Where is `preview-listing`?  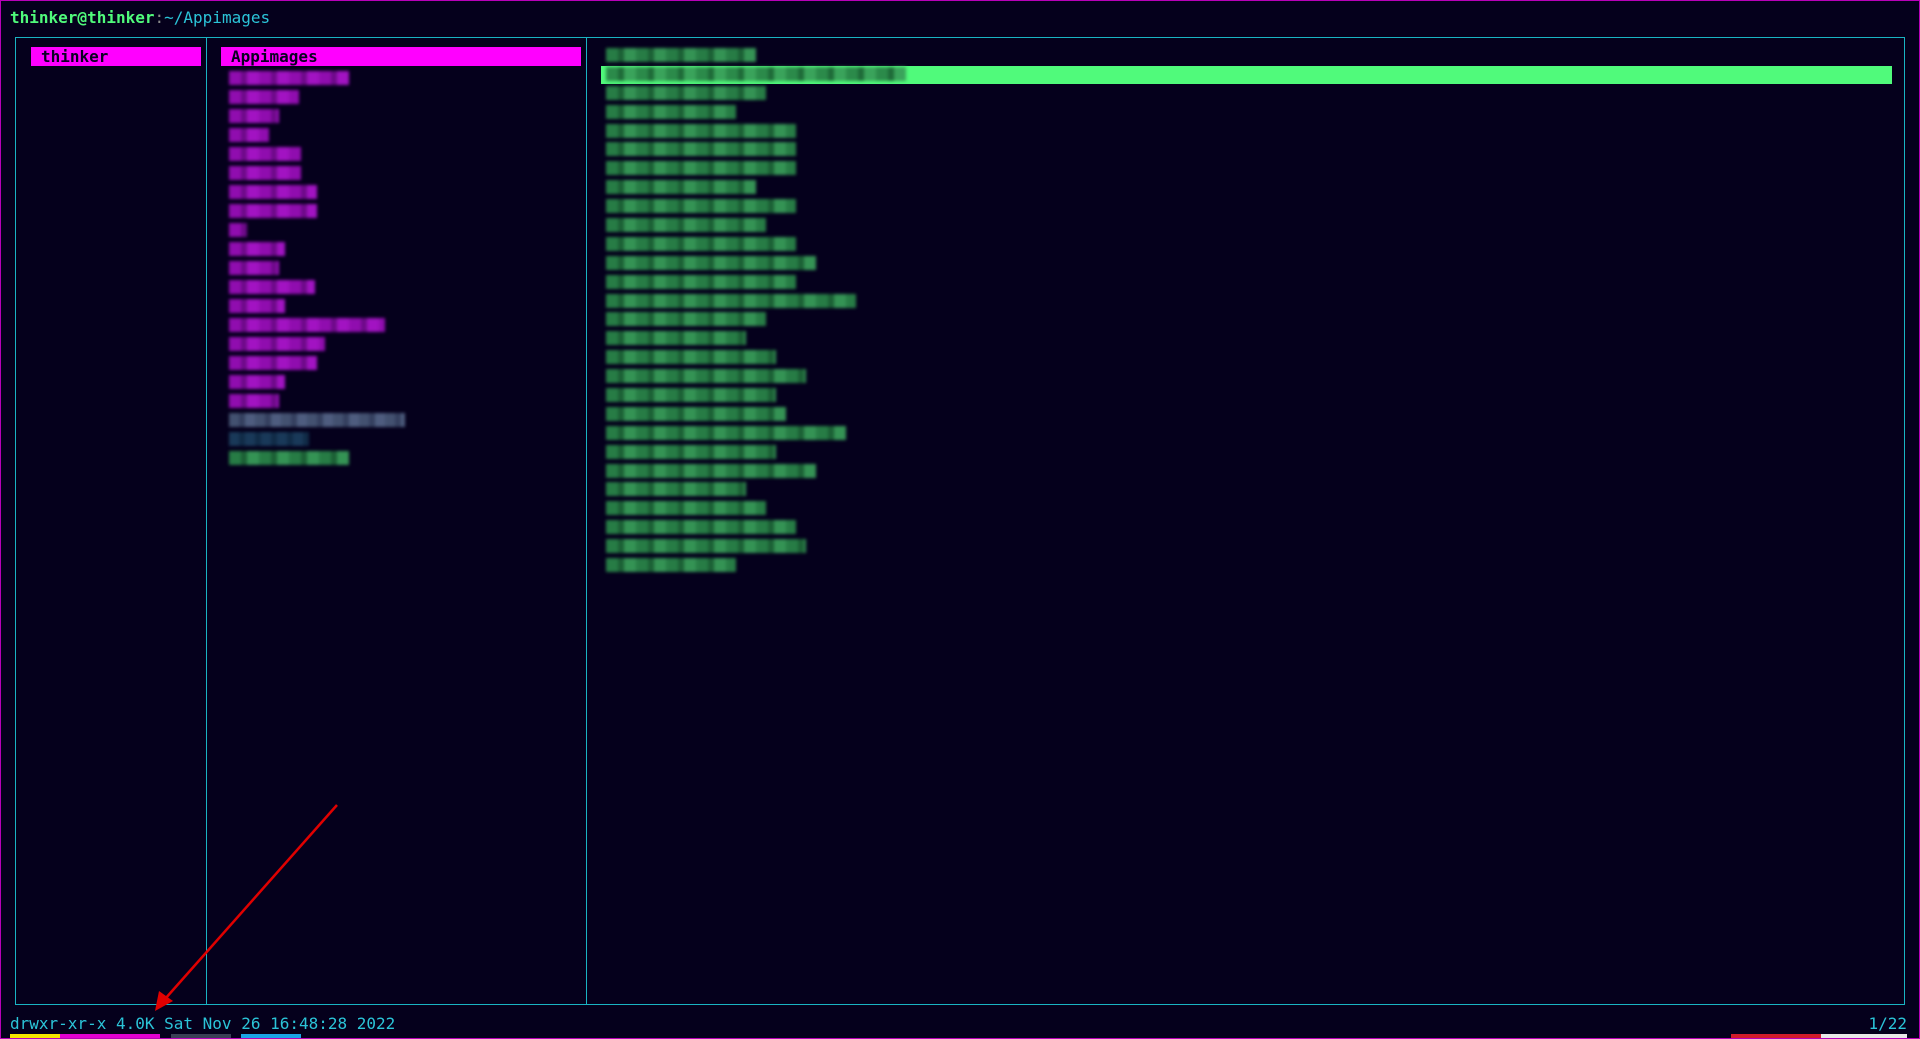
preview-listing is located at coordinates (756, 312).